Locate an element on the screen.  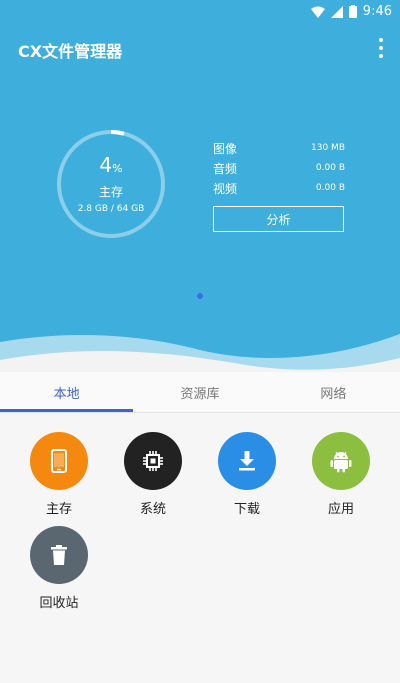
storage-percent-unit: % is located at coordinates (117, 168).